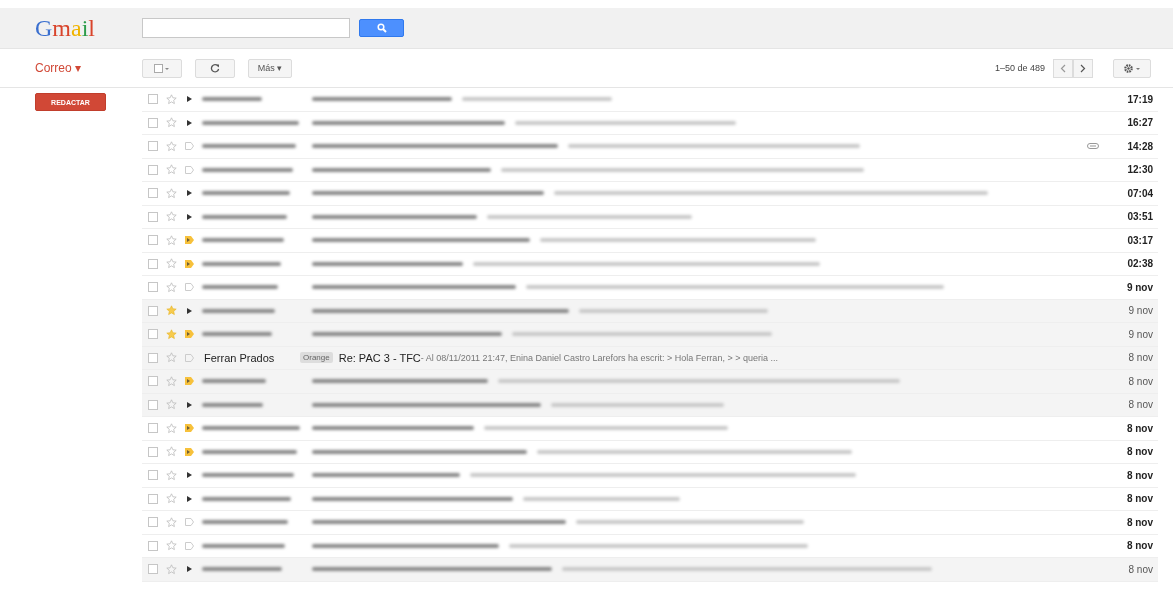 This screenshot has width=1173, height=592. What do you see at coordinates (1139, 123) in the screenshot?
I see `message-time: 16:27` at bounding box center [1139, 123].